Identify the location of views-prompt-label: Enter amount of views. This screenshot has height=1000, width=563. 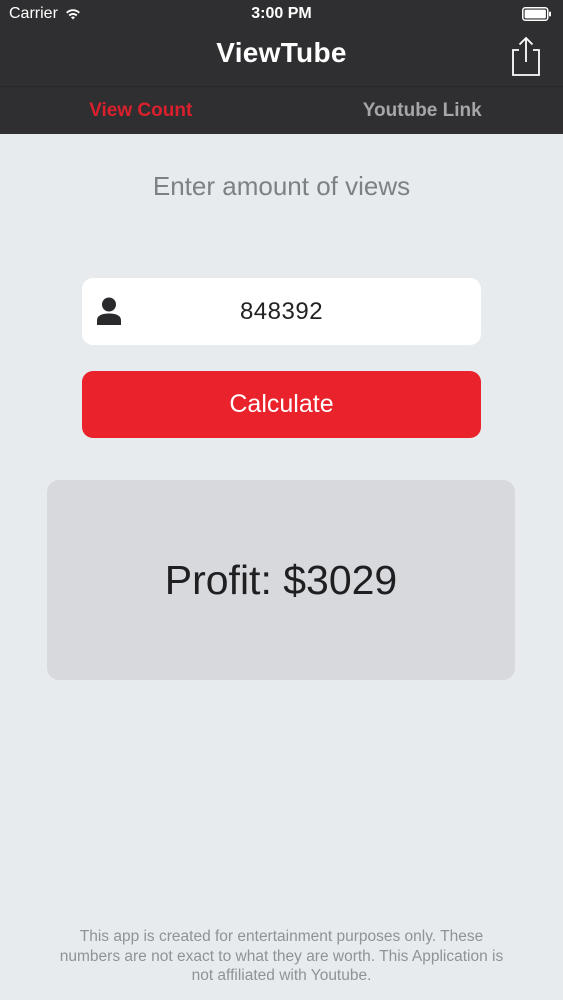
(281, 186).